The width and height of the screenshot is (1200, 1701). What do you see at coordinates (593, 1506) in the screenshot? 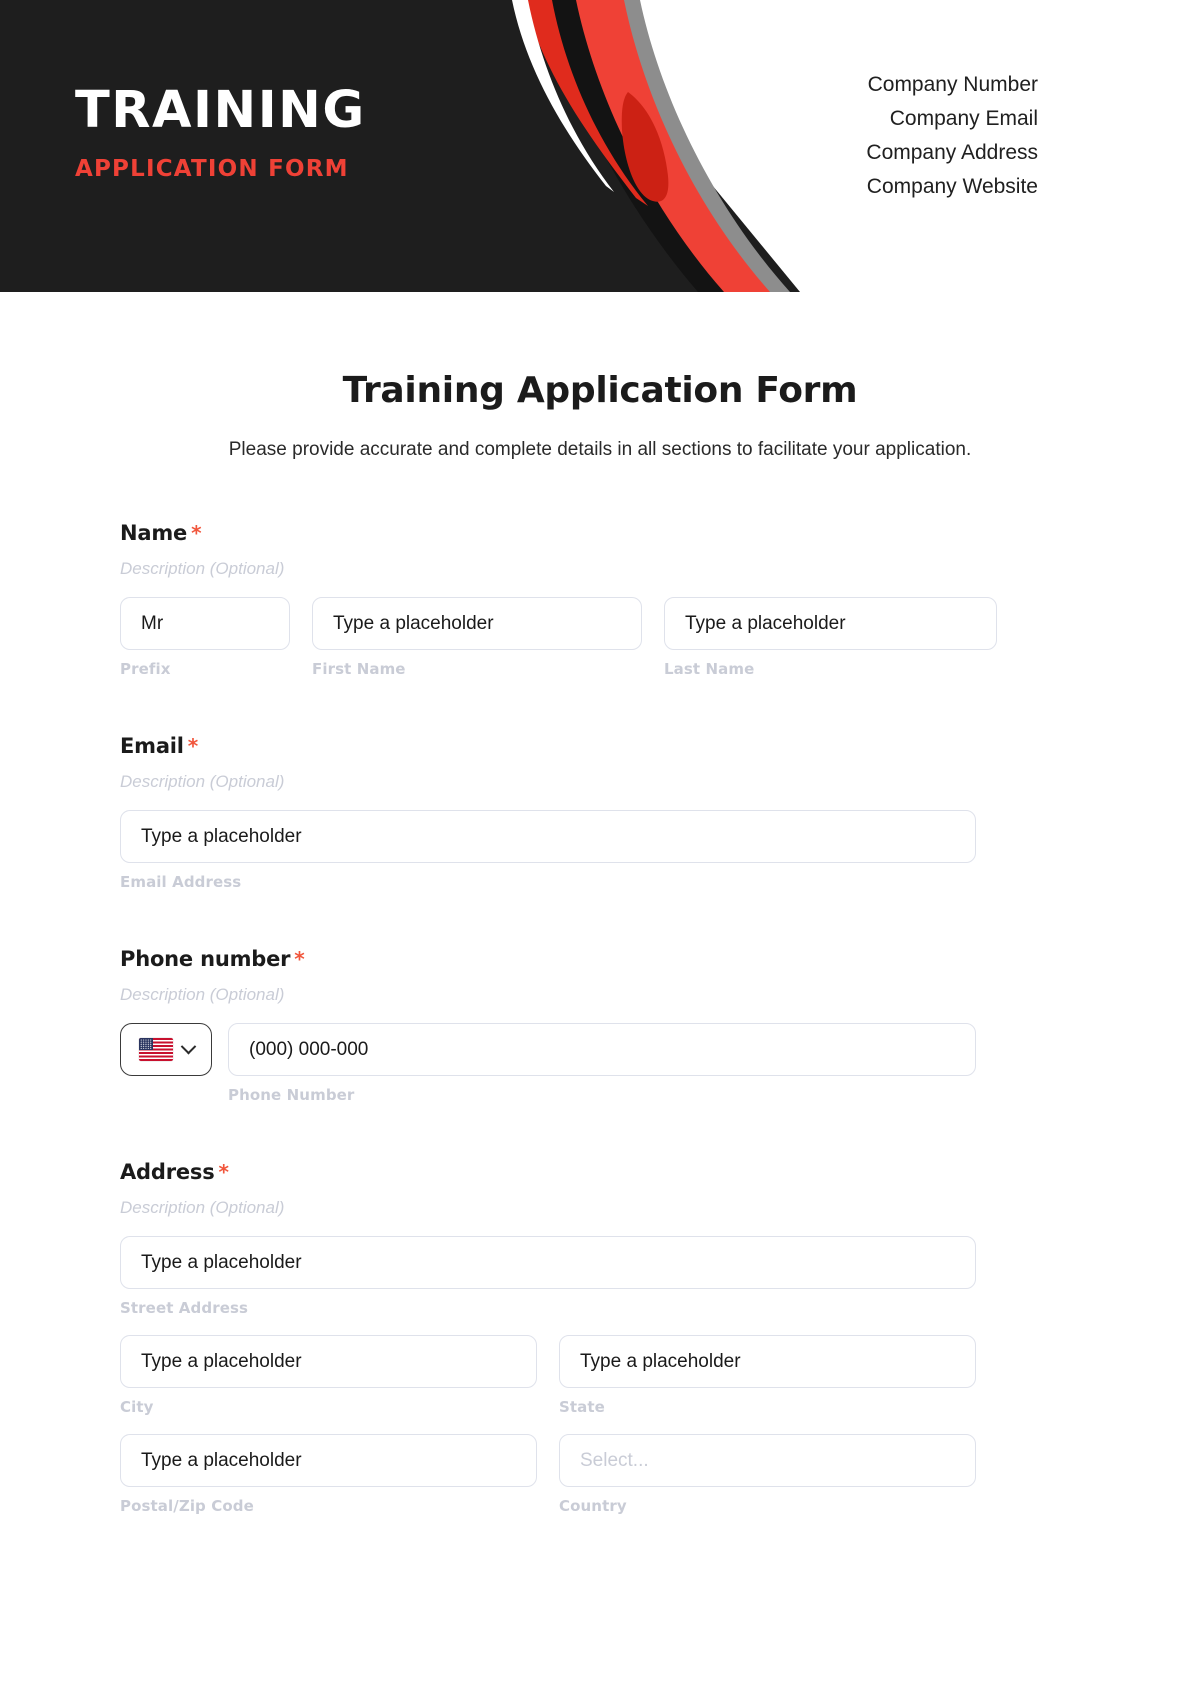
I see `country-sublabel: Country` at bounding box center [593, 1506].